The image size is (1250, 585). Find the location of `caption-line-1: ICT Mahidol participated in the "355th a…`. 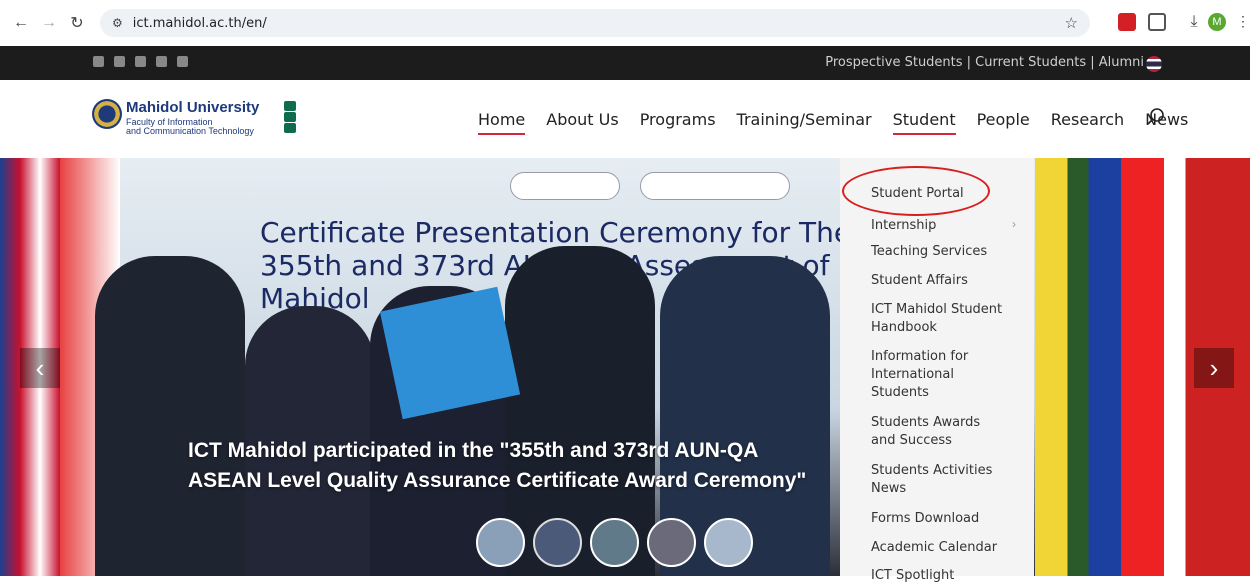

caption-line-1: ICT Mahidol participated in the "355th a… is located at coordinates (473, 450).